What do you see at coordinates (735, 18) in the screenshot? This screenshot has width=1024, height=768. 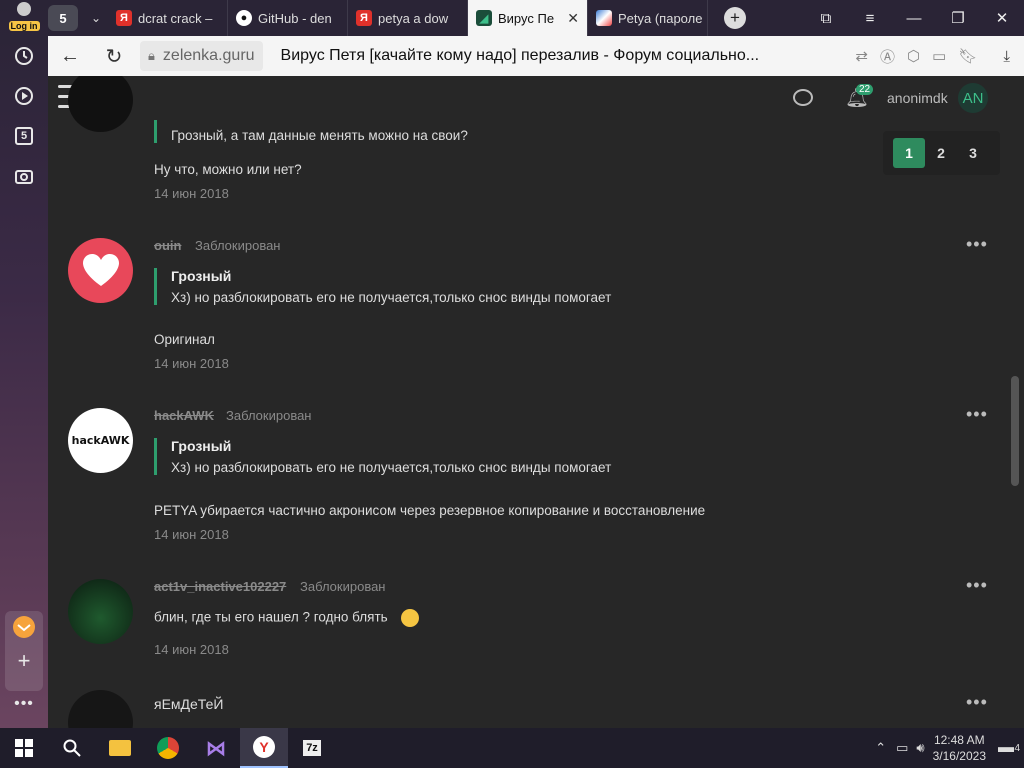 I see `new-tab-button: +` at bounding box center [735, 18].